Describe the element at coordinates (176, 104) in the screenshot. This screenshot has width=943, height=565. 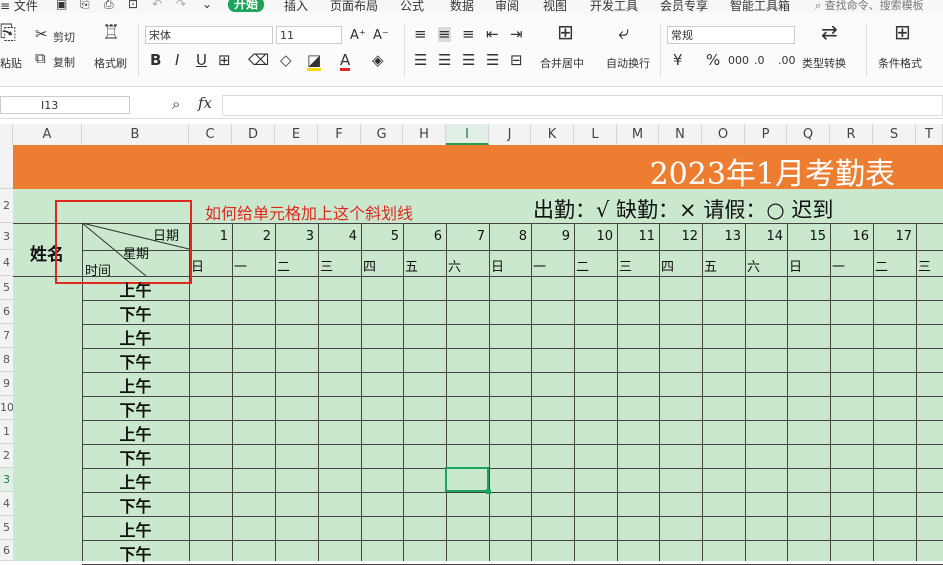
I see `zoom-icon: ⌕` at that location.